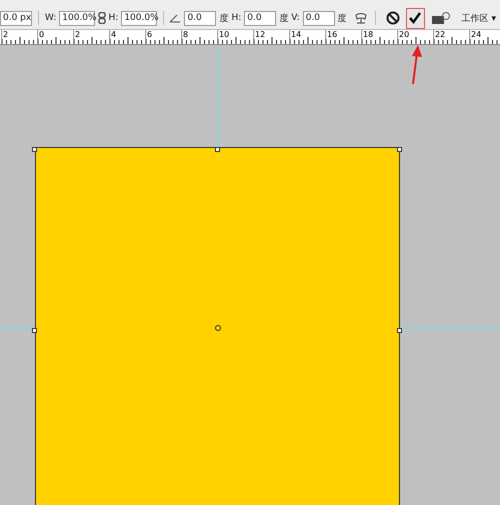 This screenshot has width=500, height=505. What do you see at coordinates (479, 18) in the screenshot?
I see `workspace-menu: 工作区 ▾` at bounding box center [479, 18].